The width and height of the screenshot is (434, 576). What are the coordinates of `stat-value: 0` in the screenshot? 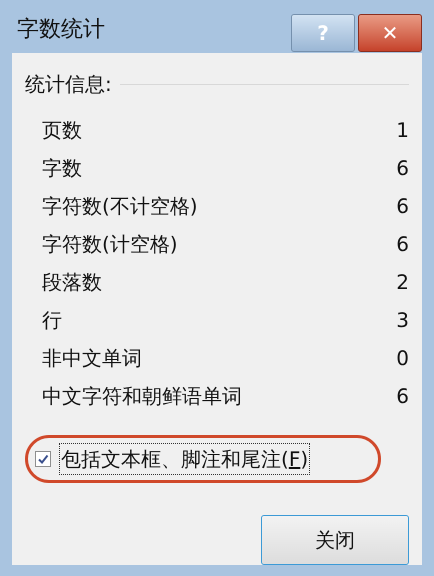 It's located at (402, 358).